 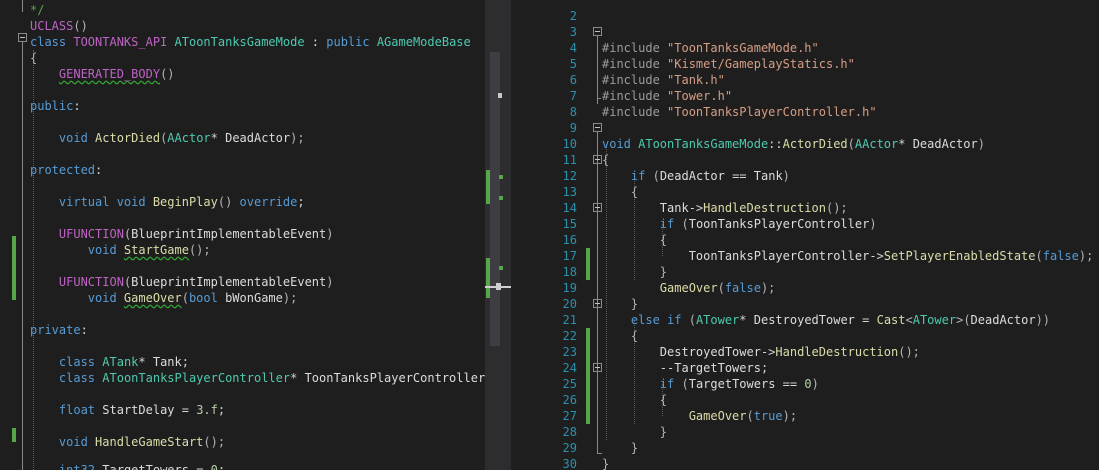 What do you see at coordinates (663, 80) in the screenshot?
I see `code-line: #include "Tank.h"` at bounding box center [663, 80].